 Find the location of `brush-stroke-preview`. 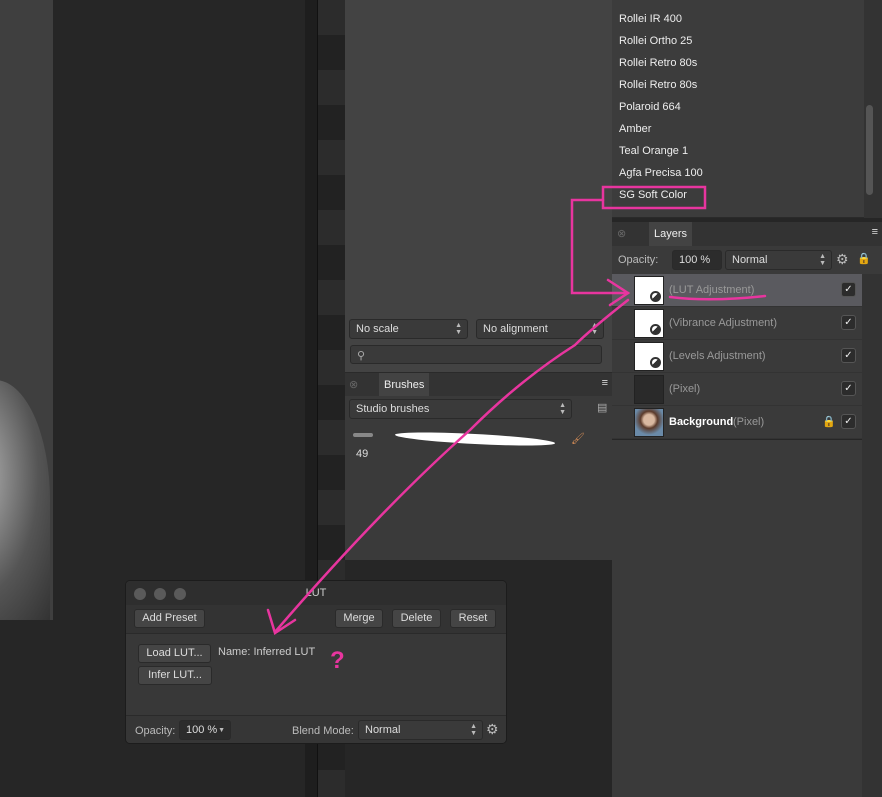

brush-stroke-preview is located at coordinates (475, 439).